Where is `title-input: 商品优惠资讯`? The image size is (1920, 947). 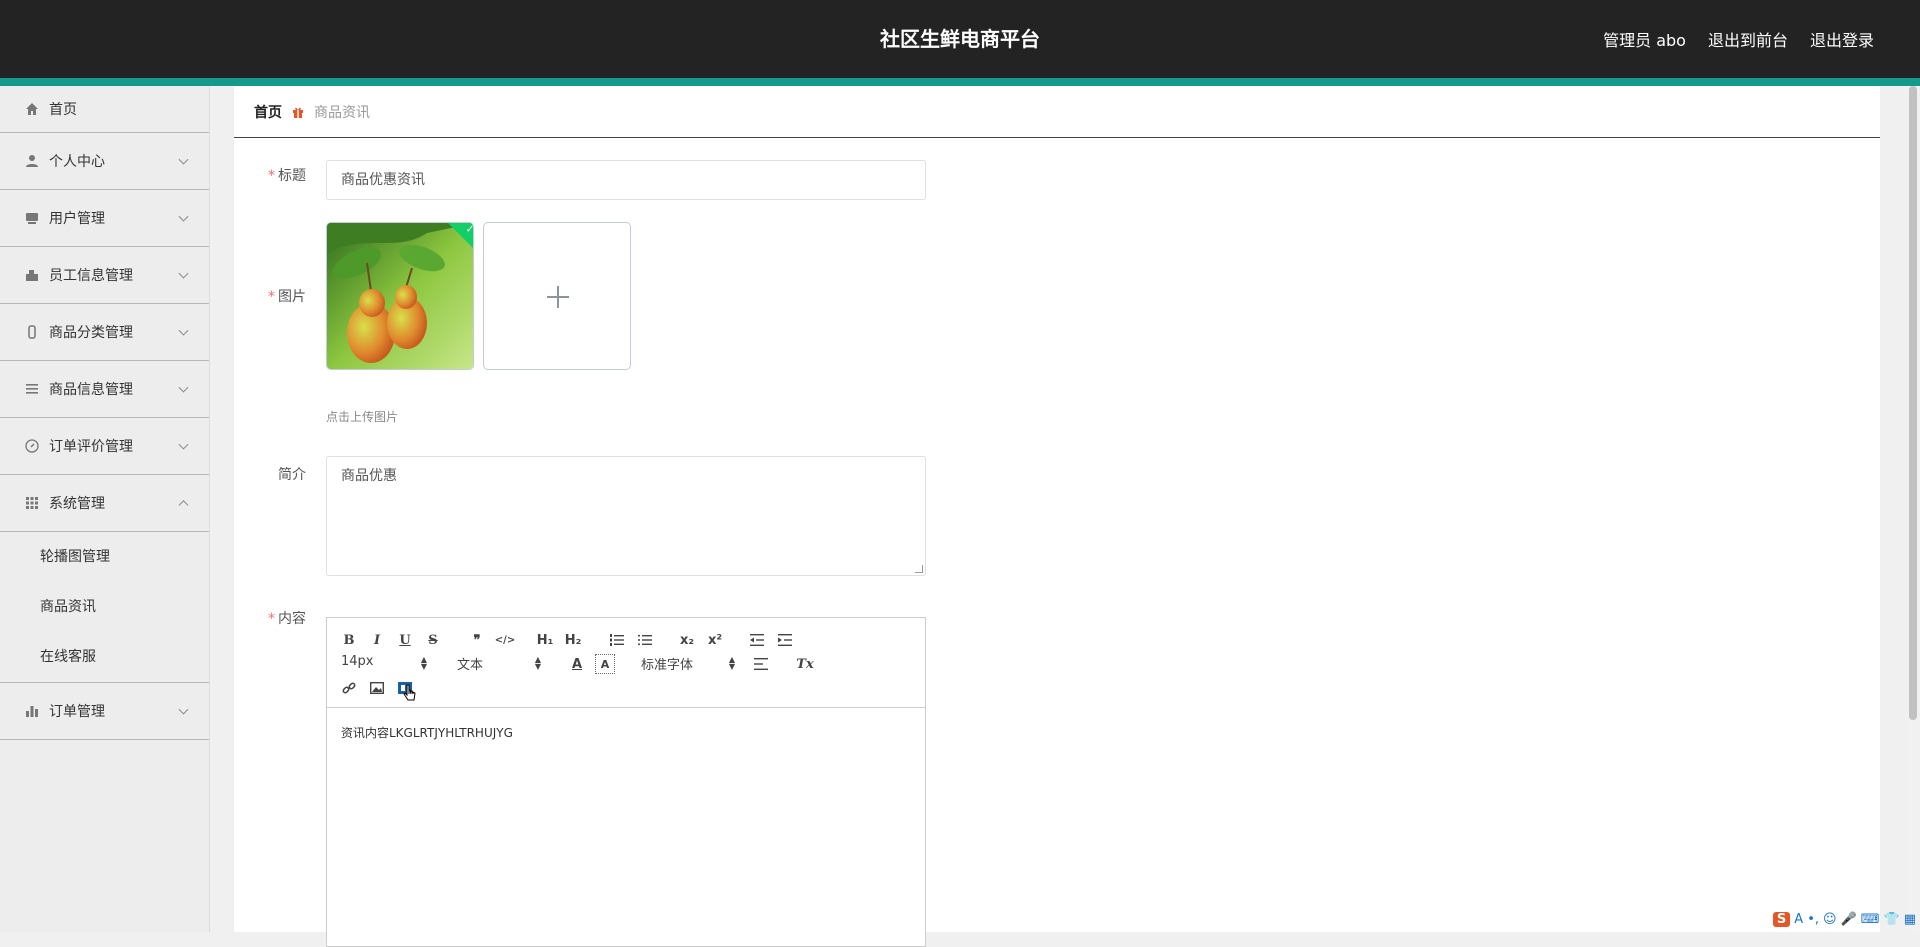 title-input: 商品优惠资讯 is located at coordinates (626, 180).